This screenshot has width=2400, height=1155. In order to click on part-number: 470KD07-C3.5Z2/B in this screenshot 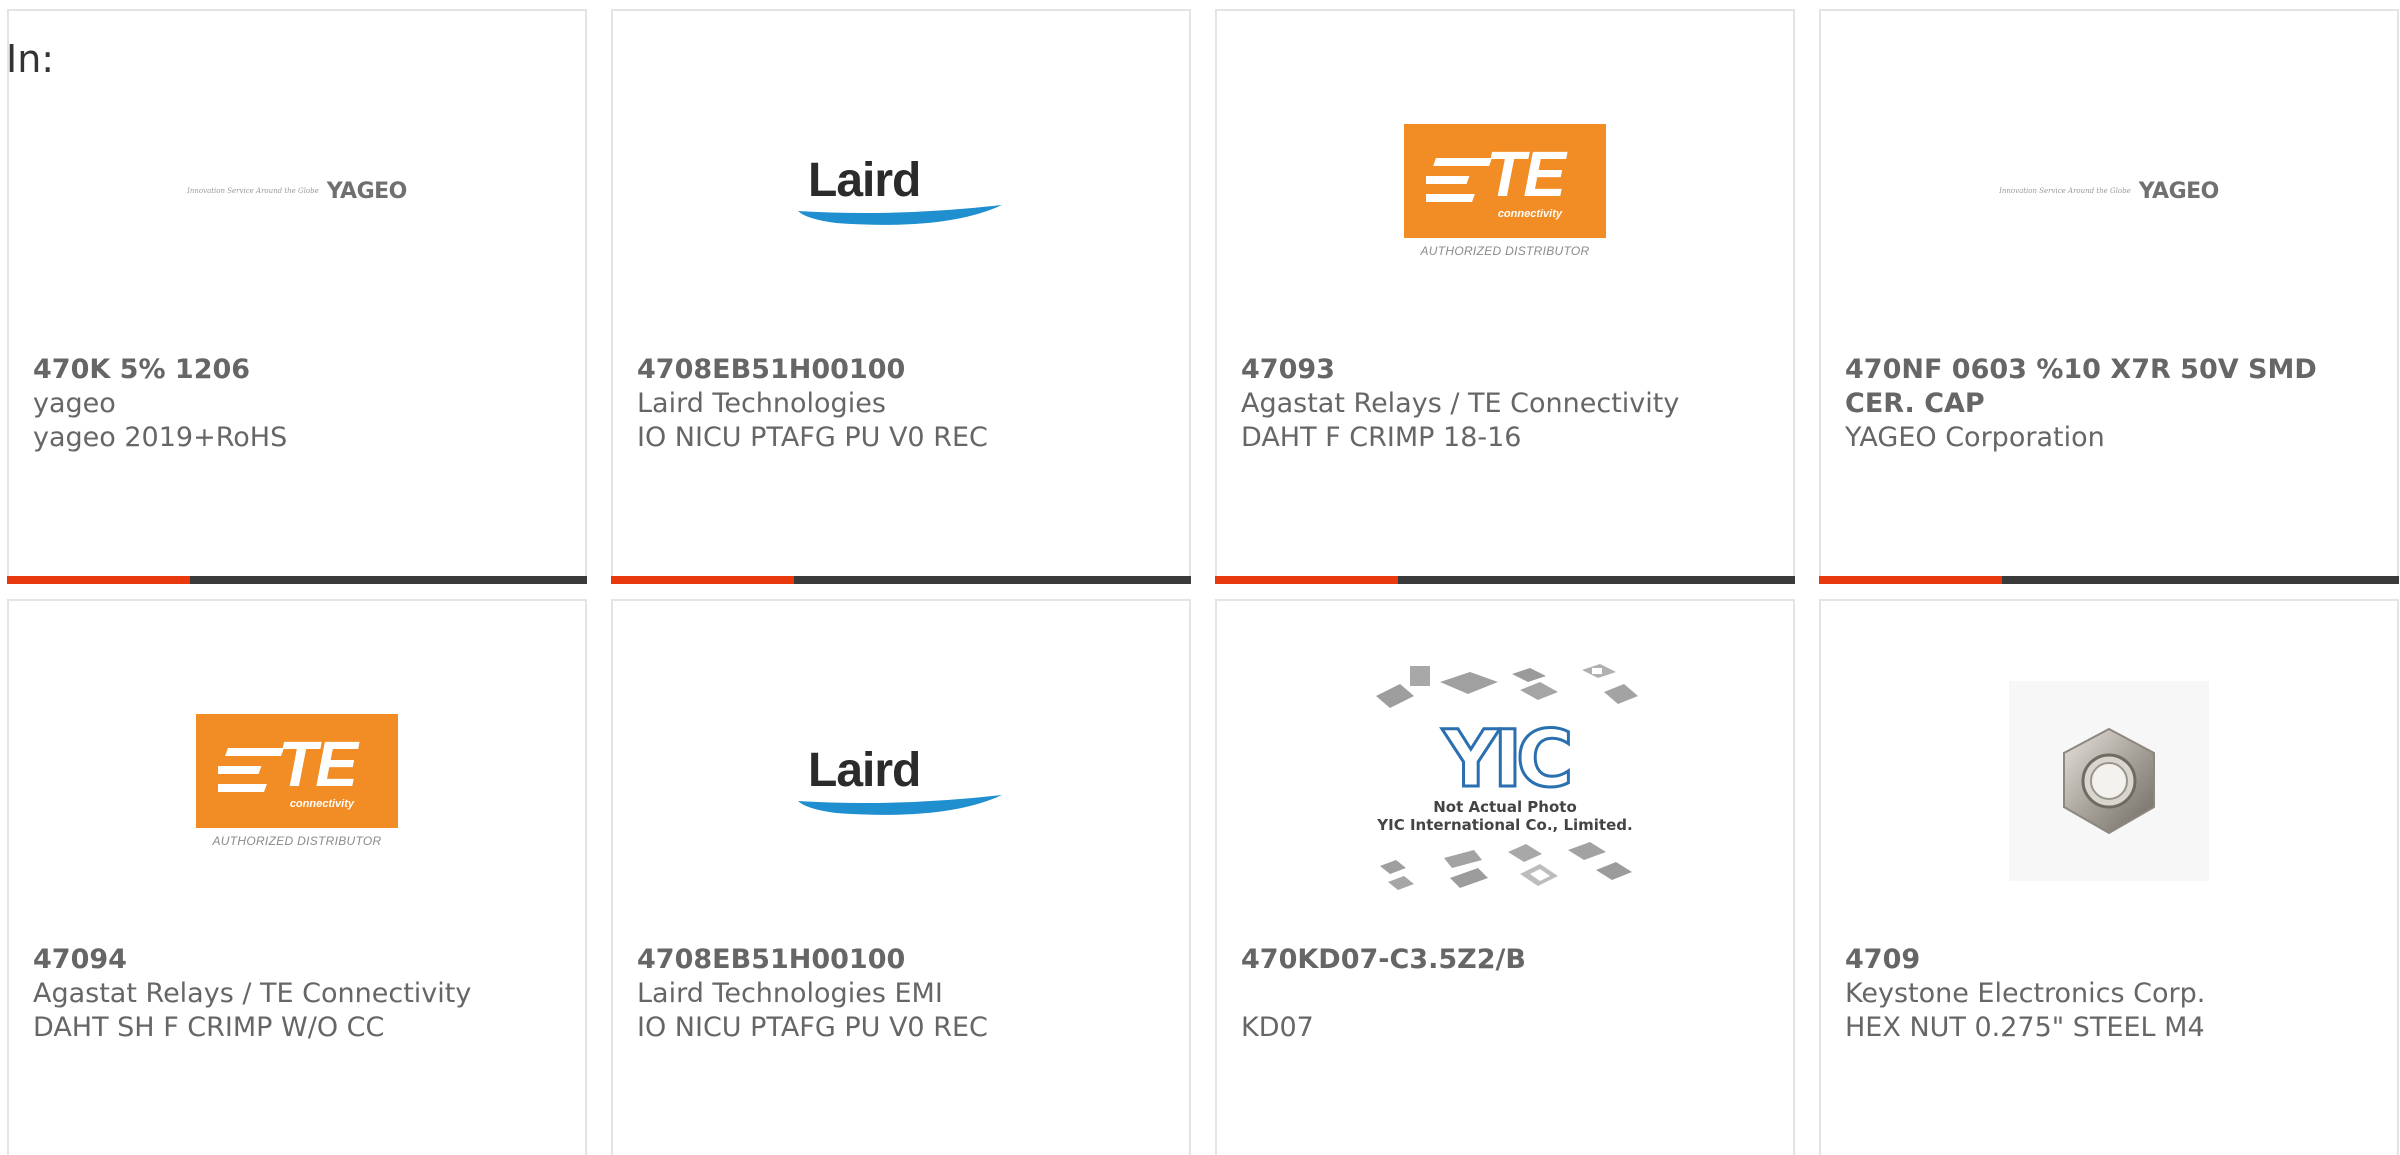, I will do `click(1505, 960)`.